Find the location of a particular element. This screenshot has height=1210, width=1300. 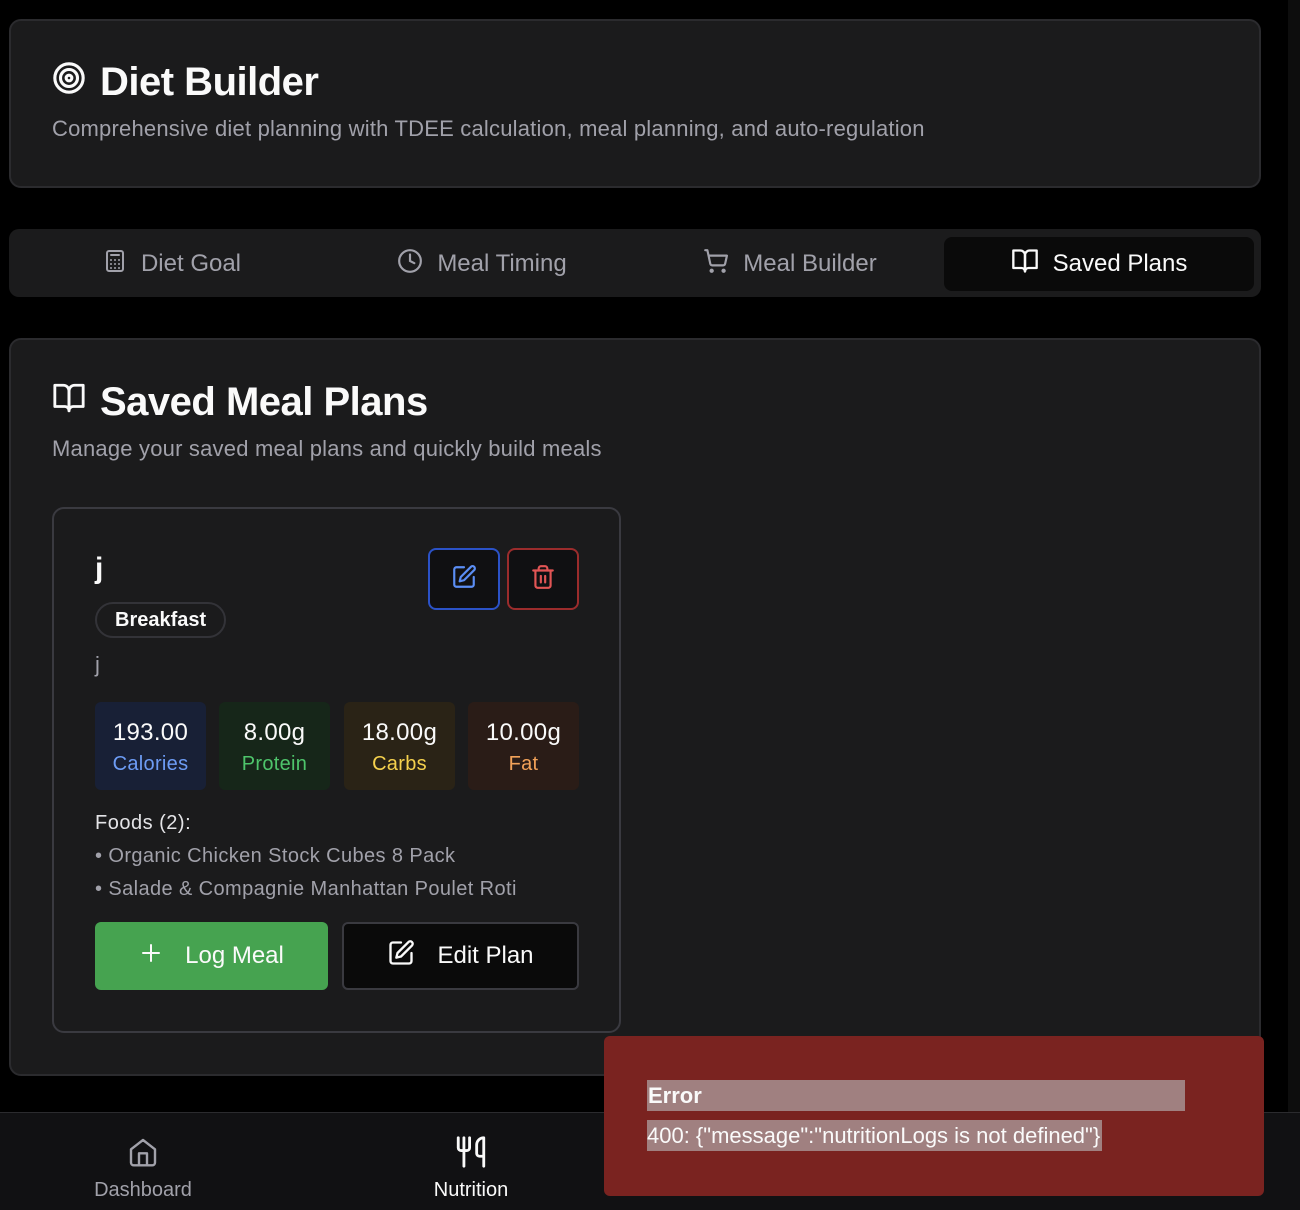

protein-label: Protein is located at coordinates (274, 764).